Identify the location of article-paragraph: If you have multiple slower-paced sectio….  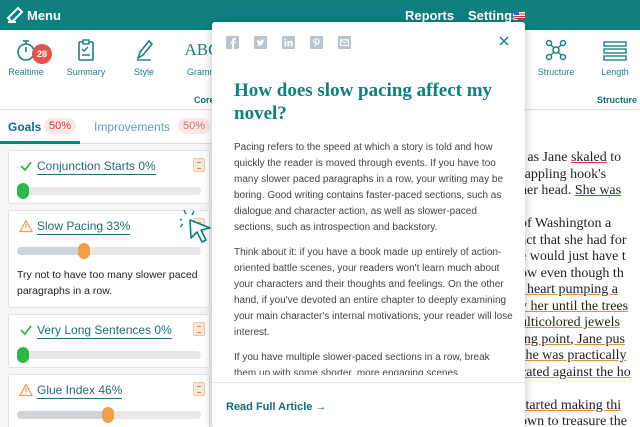
(362, 363).